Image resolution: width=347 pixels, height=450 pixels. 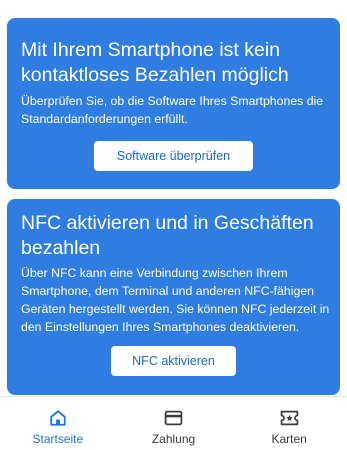 I want to click on bottom-navigation: Startseite Zahlung Karten, so click(x=173, y=423).